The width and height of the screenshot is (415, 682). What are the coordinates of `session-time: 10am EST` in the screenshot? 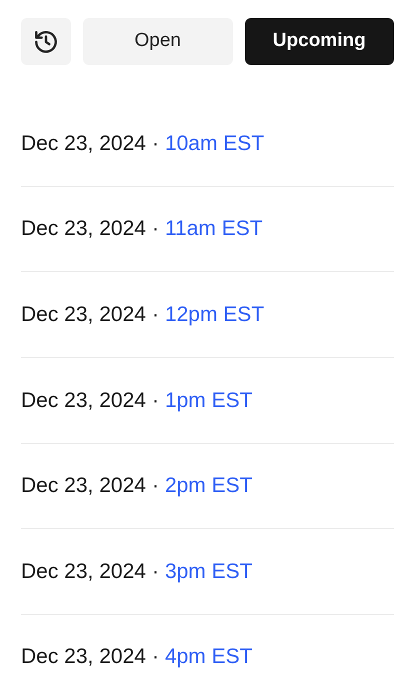 It's located at (214, 144).